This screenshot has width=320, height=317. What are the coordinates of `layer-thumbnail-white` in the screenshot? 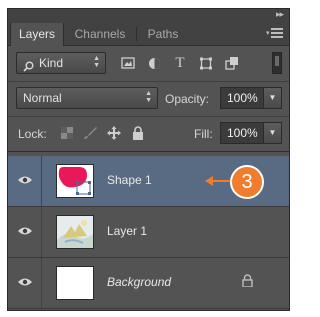 It's located at (75, 283).